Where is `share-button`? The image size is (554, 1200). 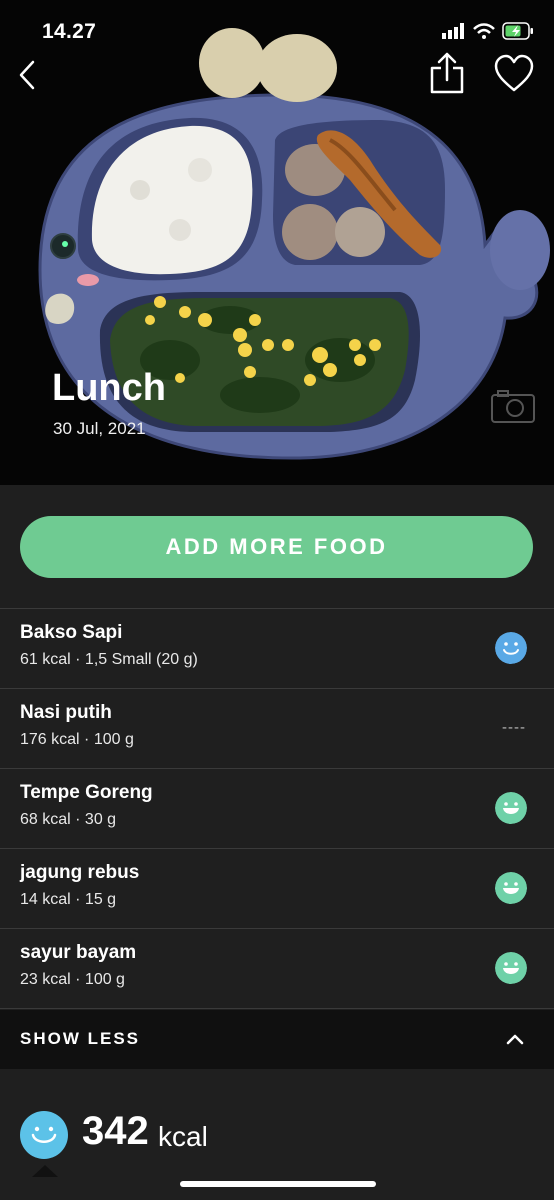 share-button is located at coordinates (447, 74).